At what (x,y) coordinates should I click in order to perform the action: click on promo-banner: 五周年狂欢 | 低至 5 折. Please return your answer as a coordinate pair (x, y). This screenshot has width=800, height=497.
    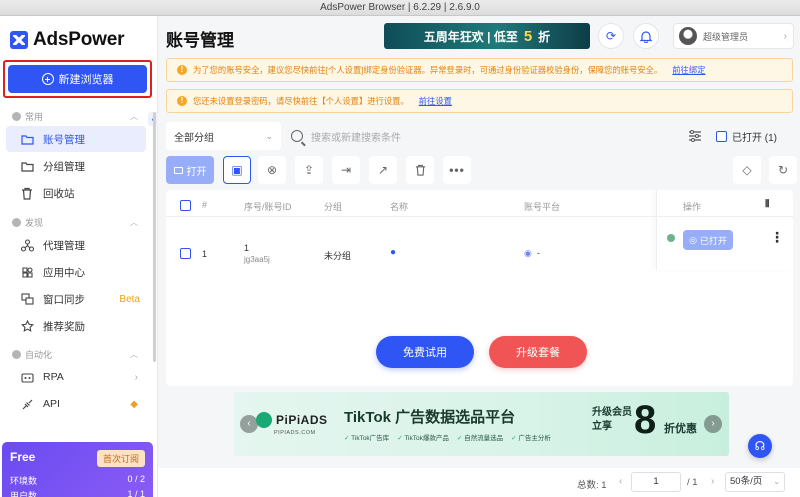
    Looking at the image, I should click on (487, 36).